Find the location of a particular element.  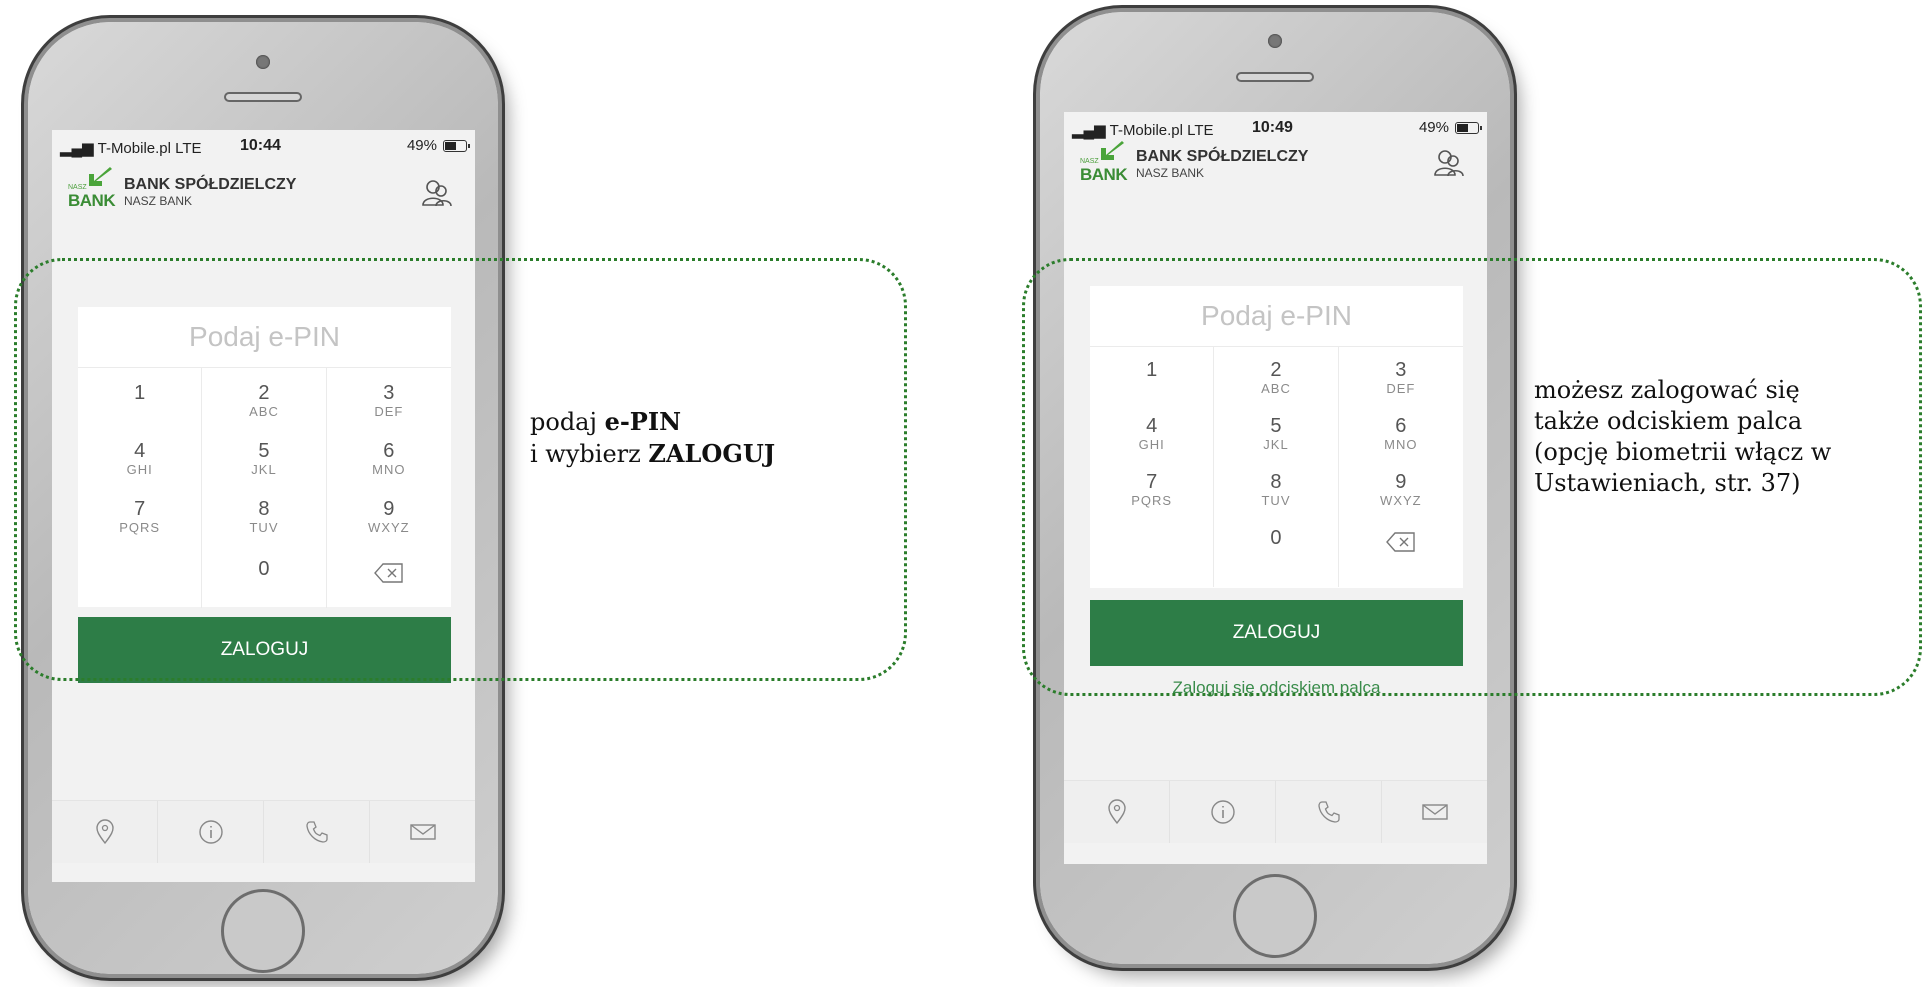

caption-left: podaj e-PIN i wybierz ZALOGUJ is located at coordinates (652, 438).